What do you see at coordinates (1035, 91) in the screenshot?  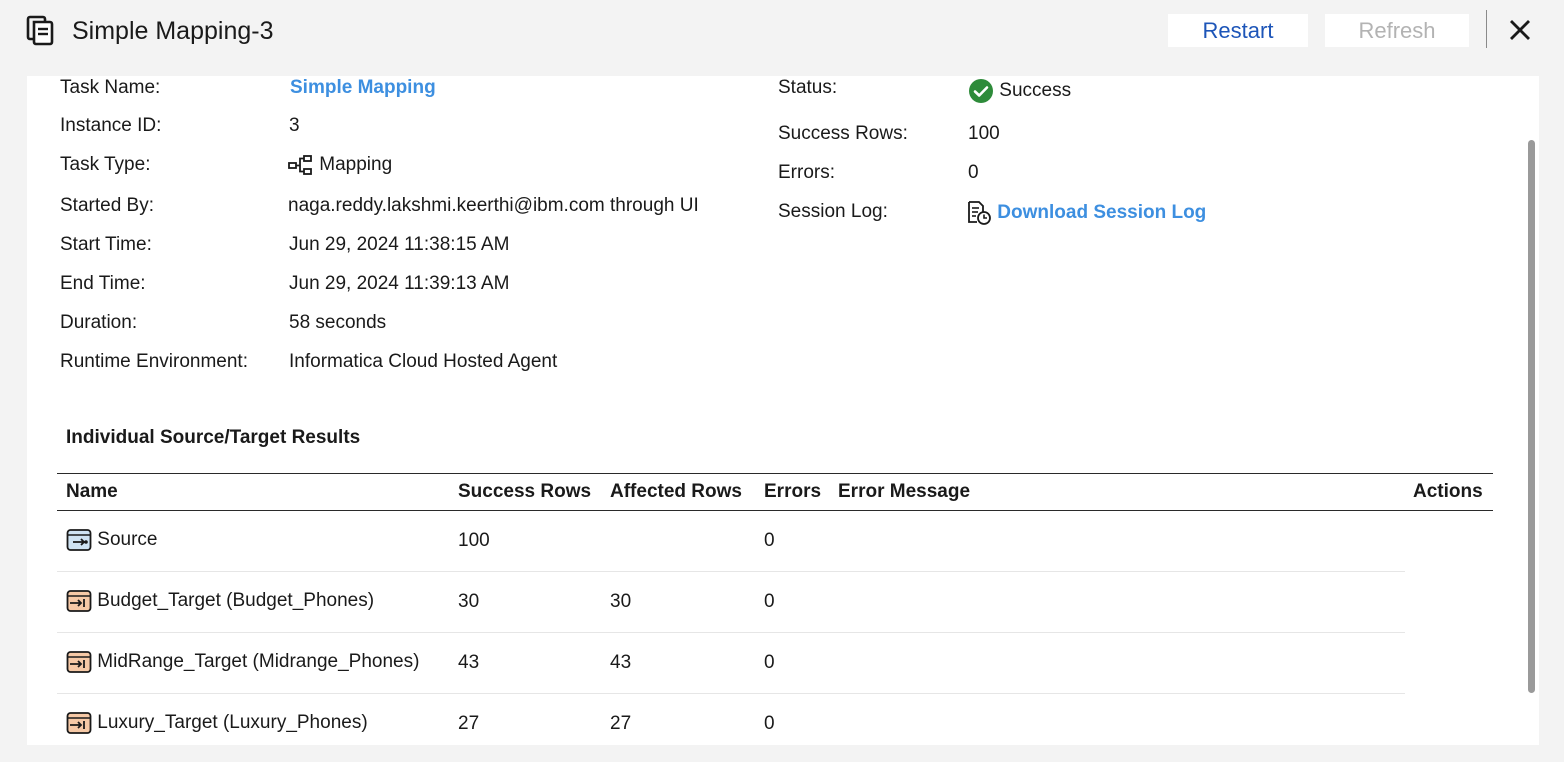 I see `status-text: Success` at bounding box center [1035, 91].